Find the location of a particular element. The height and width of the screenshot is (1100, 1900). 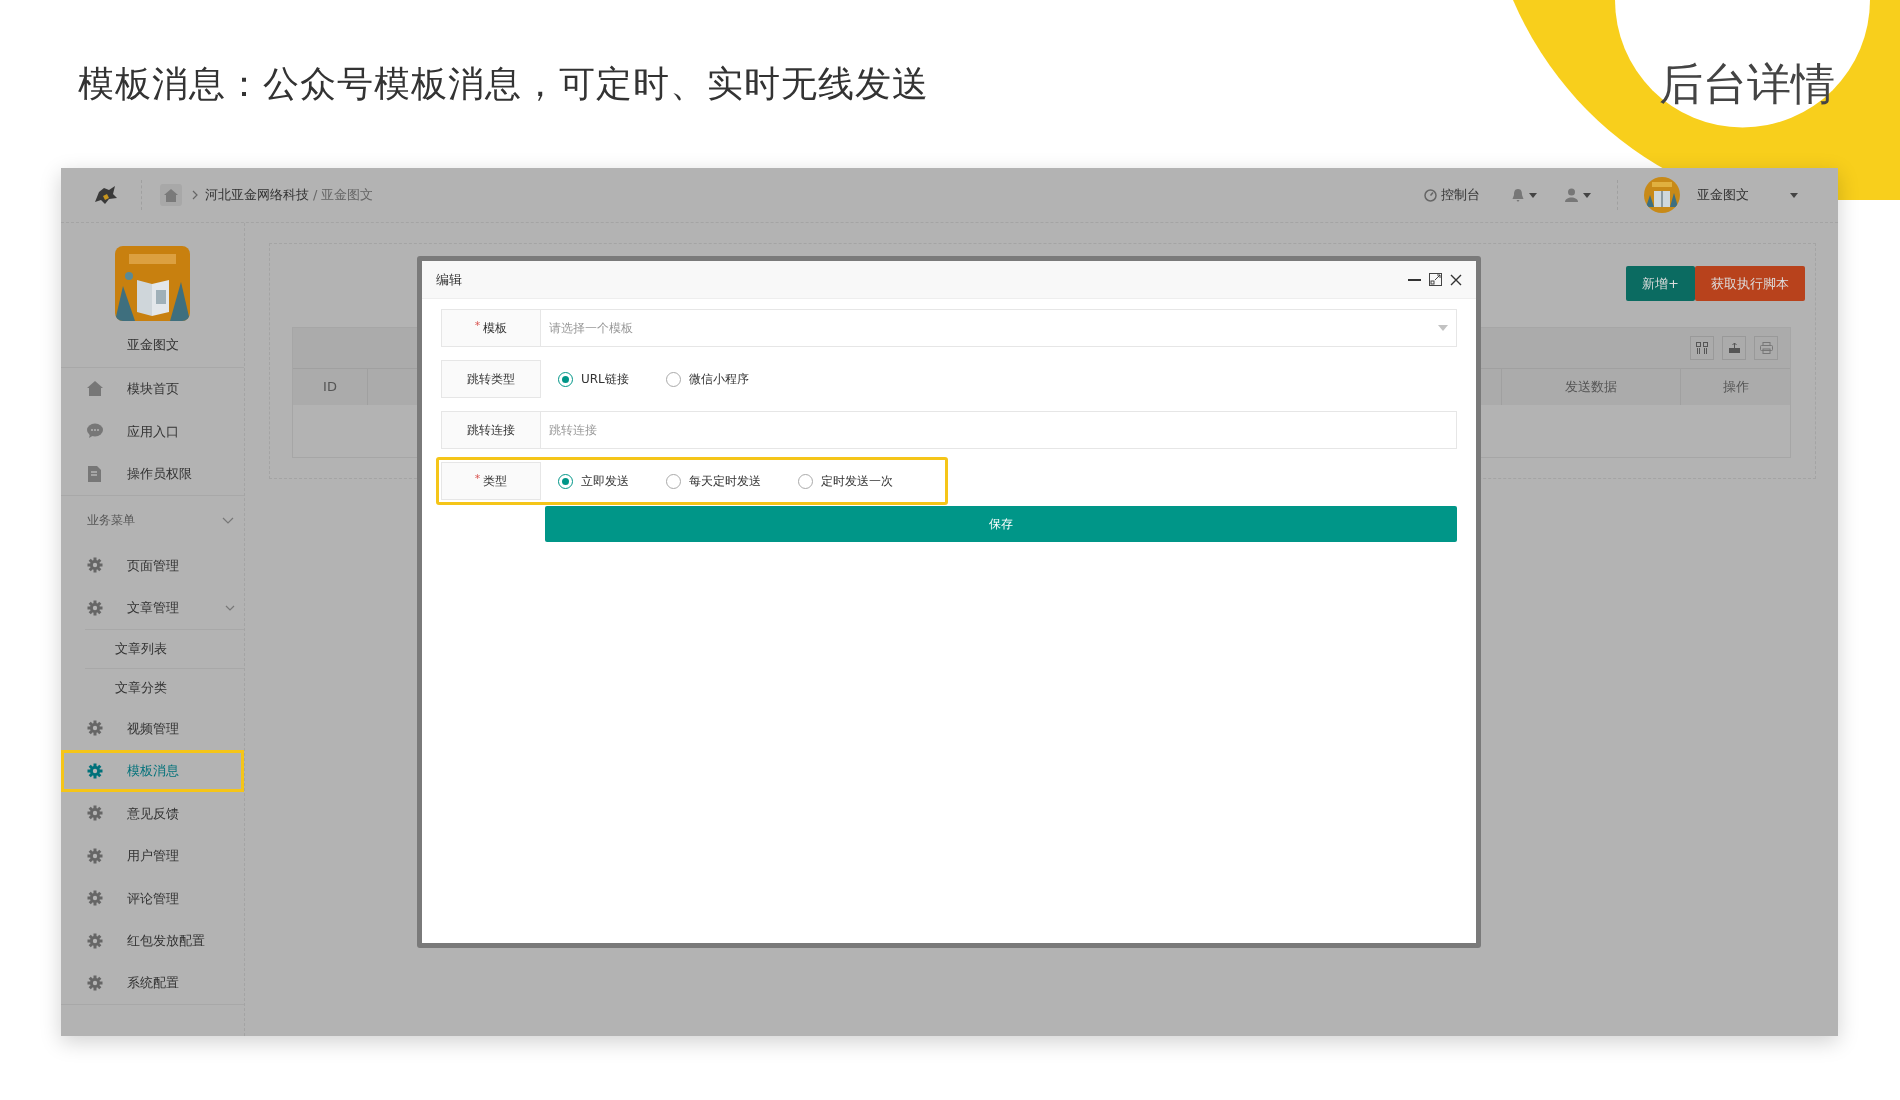

print-button is located at coordinates (1766, 348).